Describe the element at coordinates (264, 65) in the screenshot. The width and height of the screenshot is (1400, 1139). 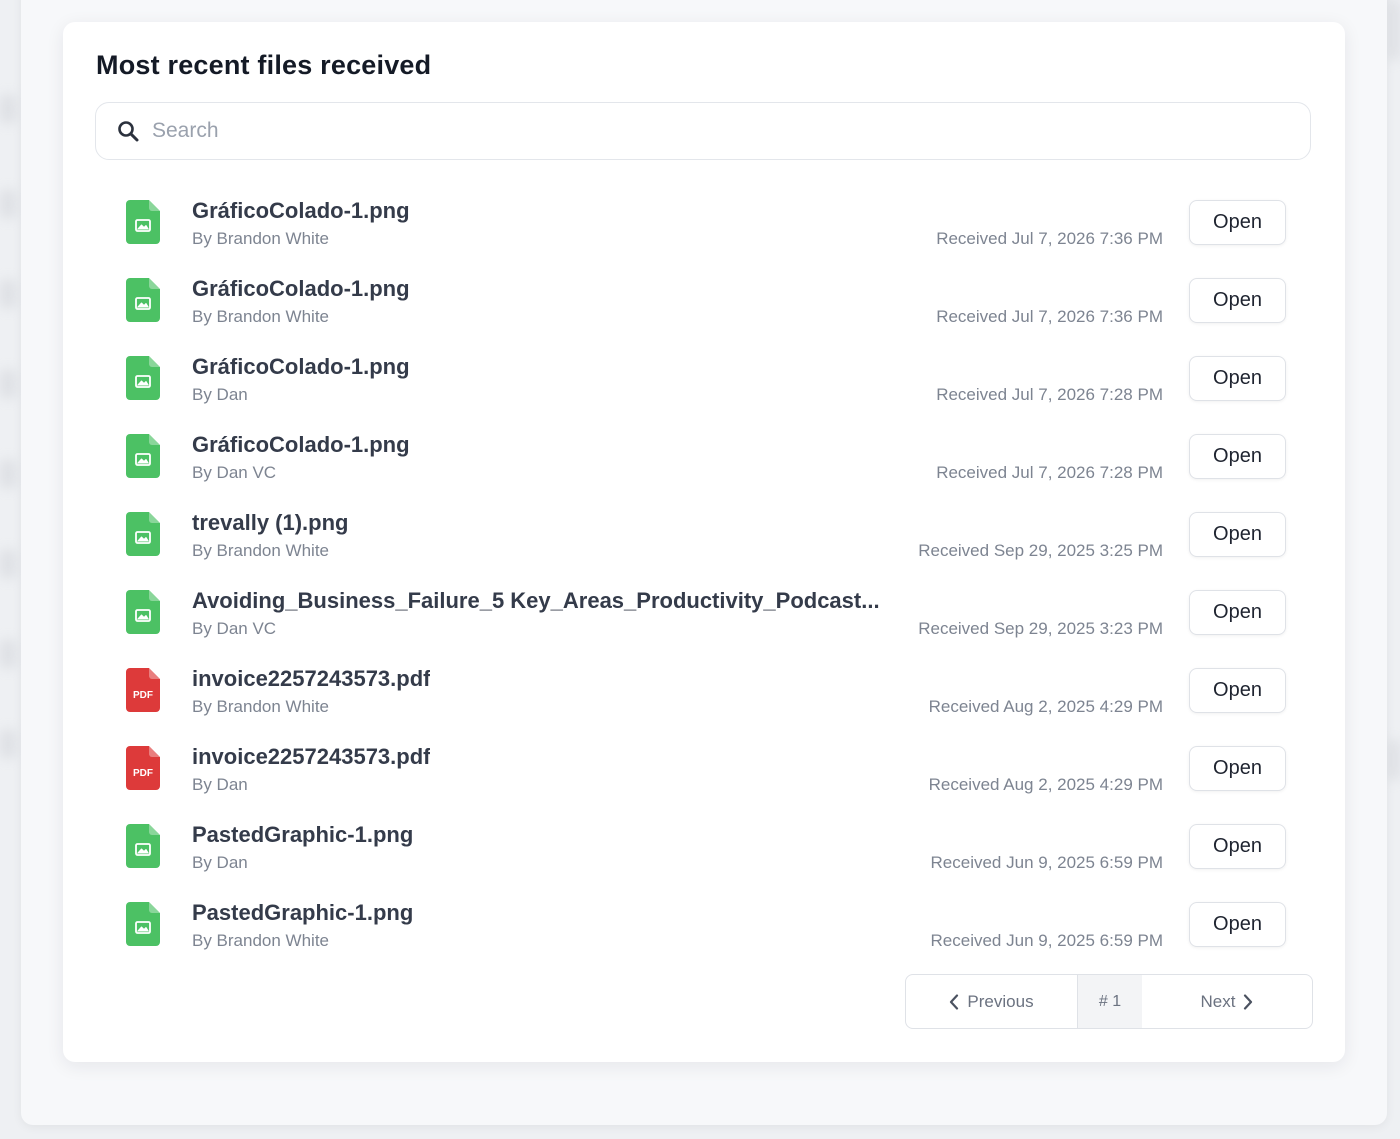
I see `card-title: Most recent files received` at that location.